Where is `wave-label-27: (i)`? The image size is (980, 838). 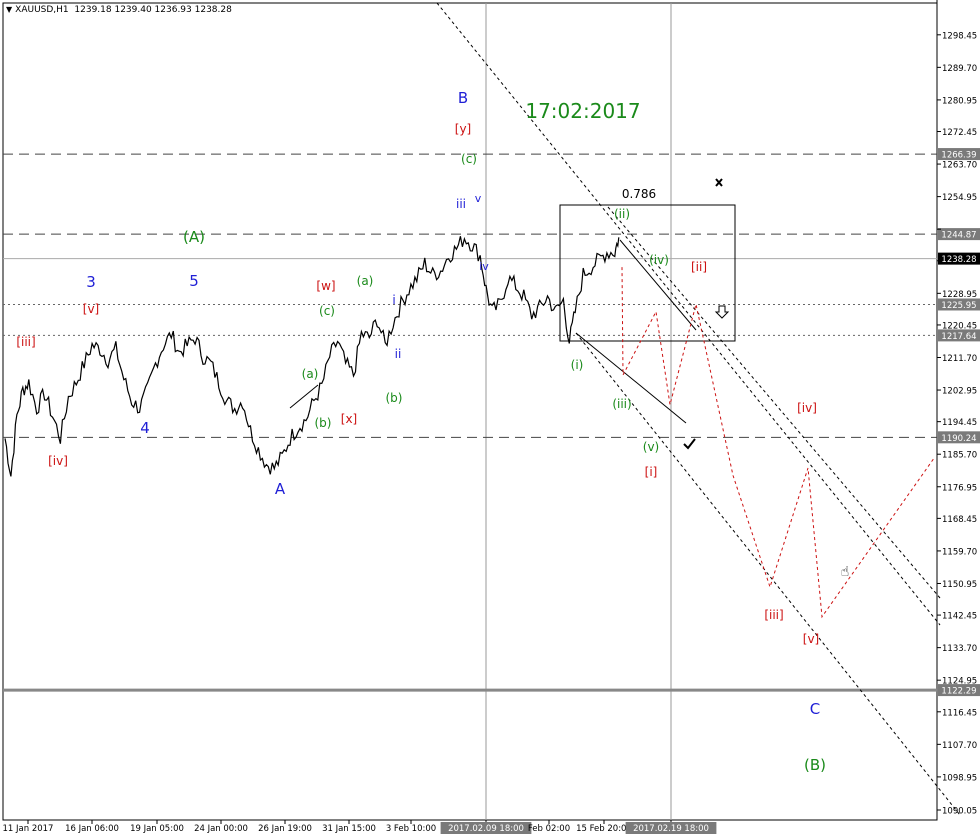 wave-label-27: (i) is located at coordinates (577, 365).